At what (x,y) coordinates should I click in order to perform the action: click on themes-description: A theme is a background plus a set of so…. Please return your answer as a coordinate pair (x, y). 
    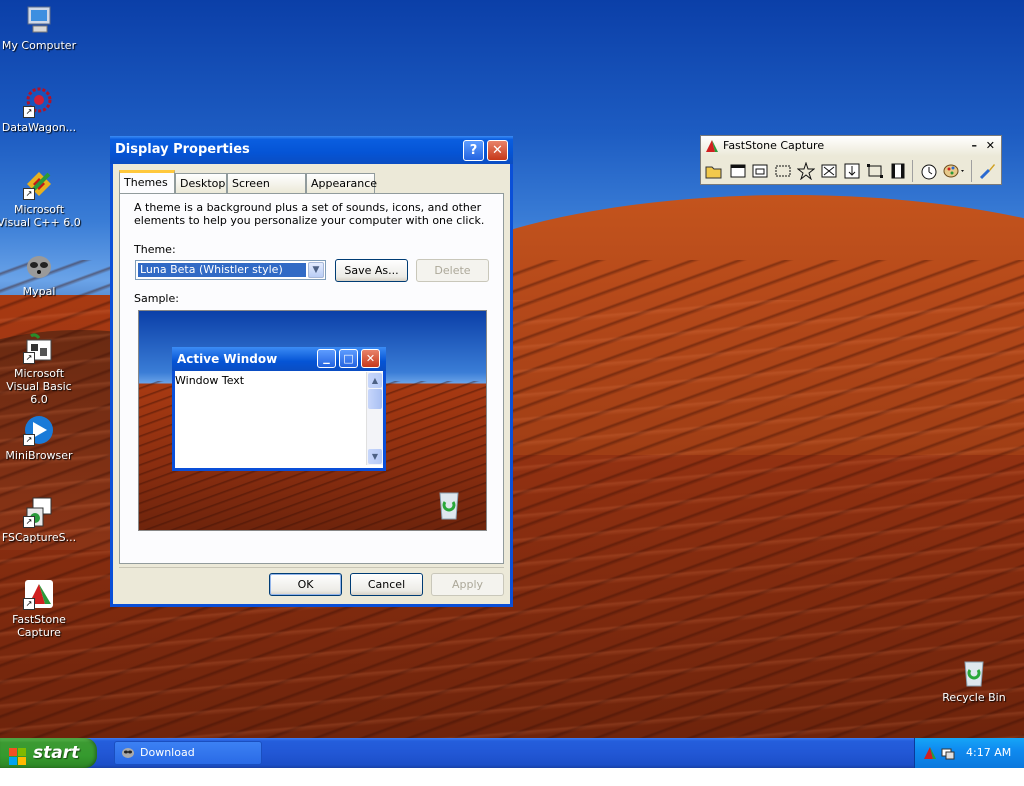
    Looking at the image, I should click on (309, 214).